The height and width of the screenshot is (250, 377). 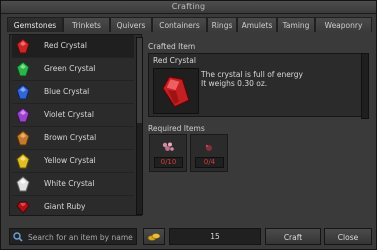 What do you see at coordinates (18, 237) in the screenshot?
I see `search-icon` at bounding box center [18, 237].